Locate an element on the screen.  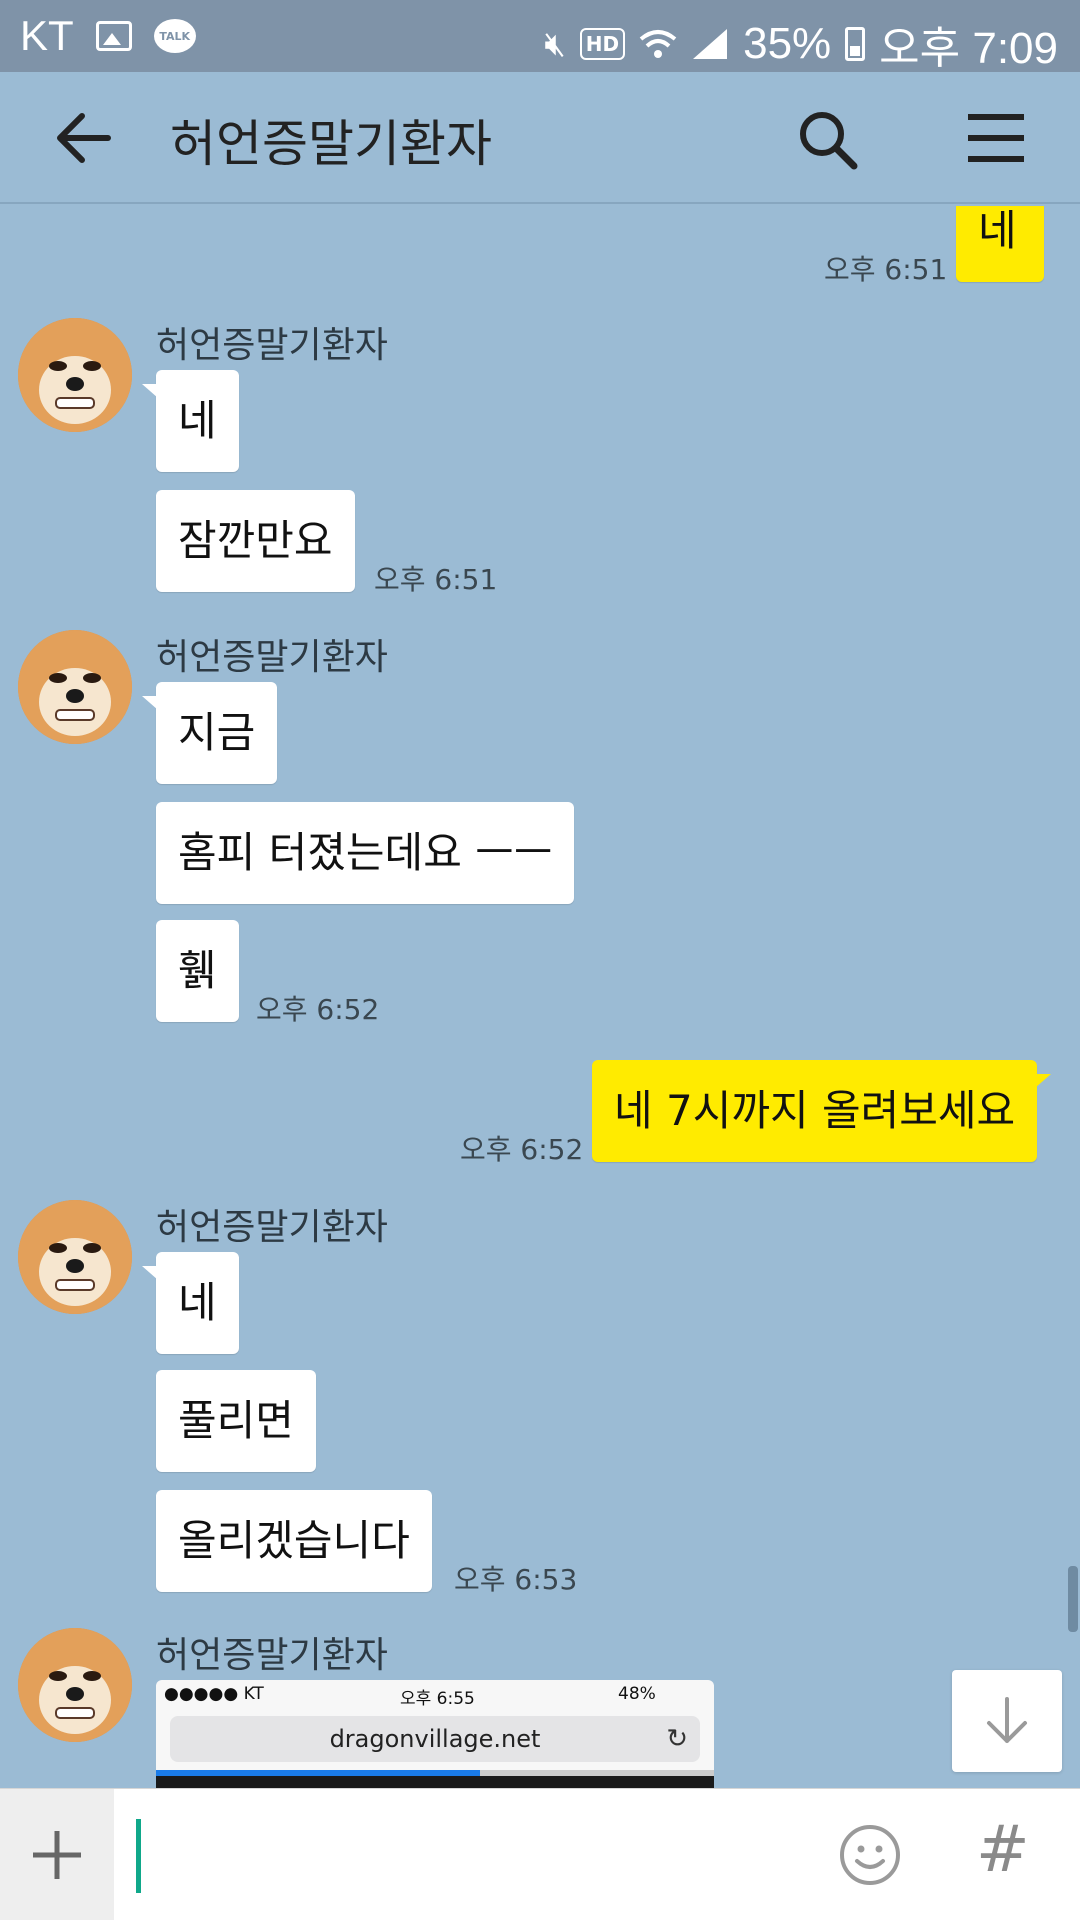
screenshot-url-bar: dragonvillage.net ↻ is located at coordinates (435, 1739).